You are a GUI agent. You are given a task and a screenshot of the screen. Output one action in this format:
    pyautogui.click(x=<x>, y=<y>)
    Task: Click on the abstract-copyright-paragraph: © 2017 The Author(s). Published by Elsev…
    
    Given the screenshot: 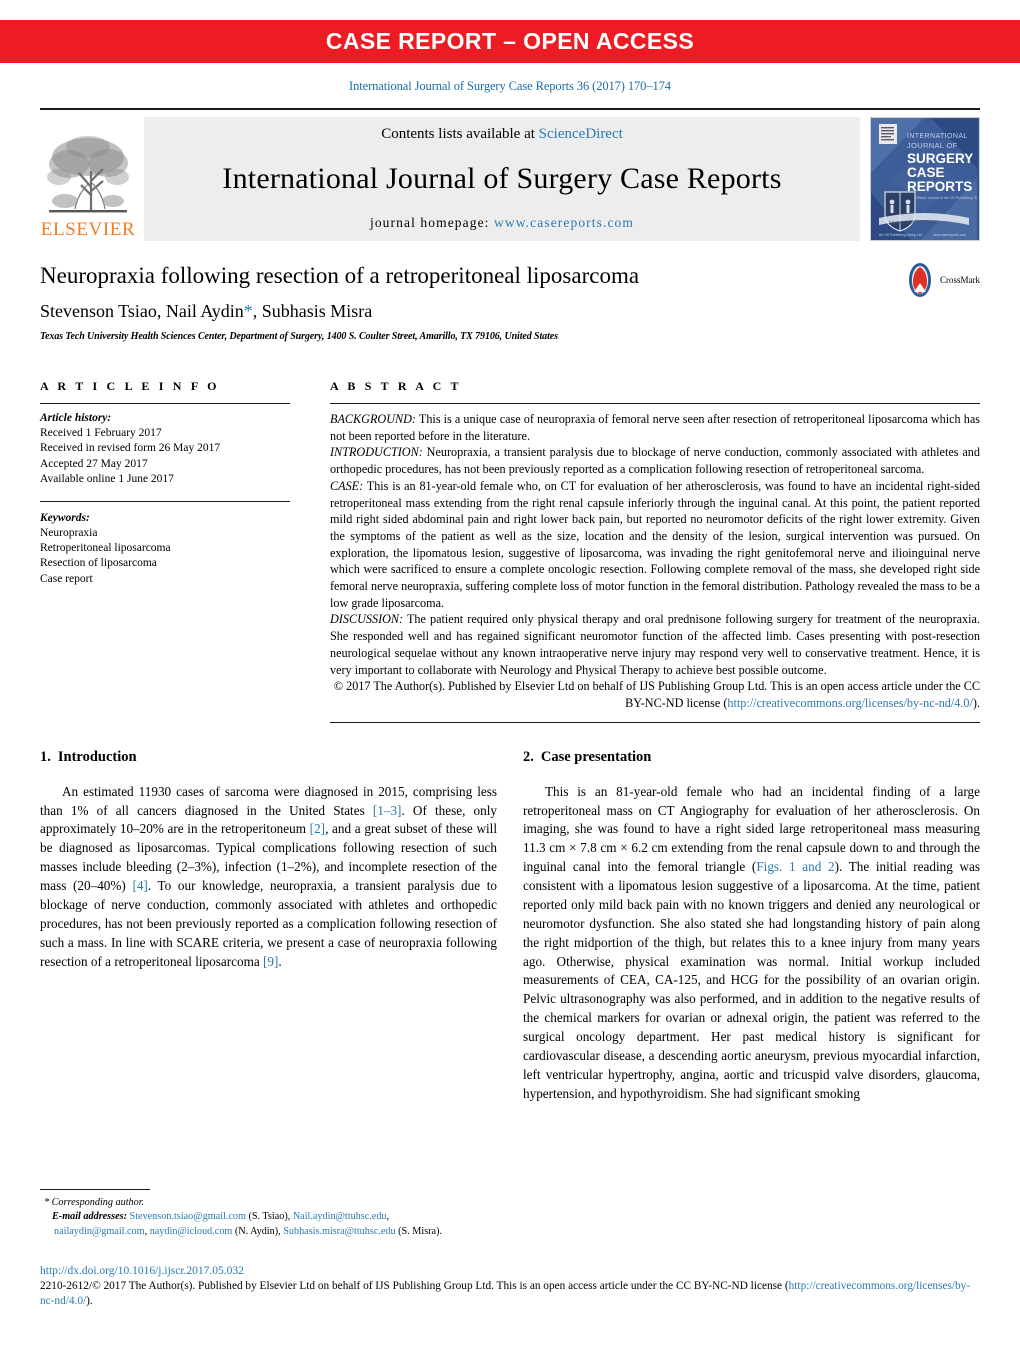 What is the action you would take?
    pyautogui.click(x=655, y=694)
    